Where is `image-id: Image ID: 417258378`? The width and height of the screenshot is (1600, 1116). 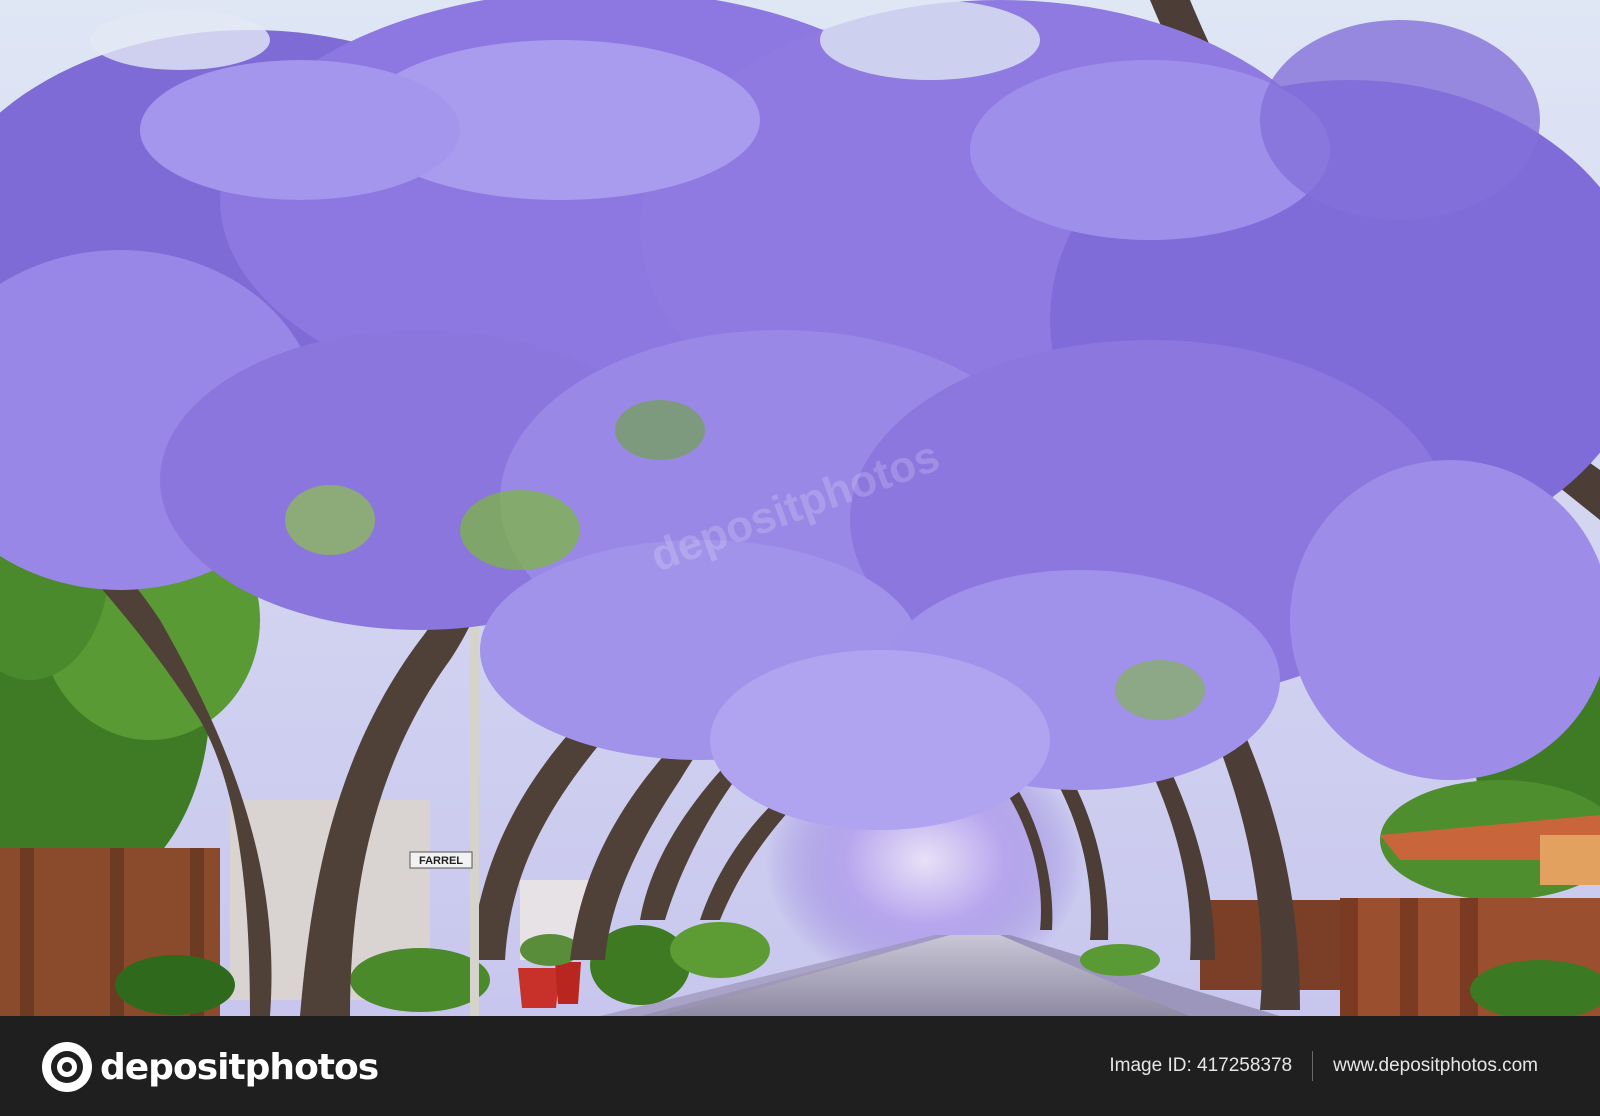 image-id: Image ID: 417258378 is located at coordinates (1201, 1065).